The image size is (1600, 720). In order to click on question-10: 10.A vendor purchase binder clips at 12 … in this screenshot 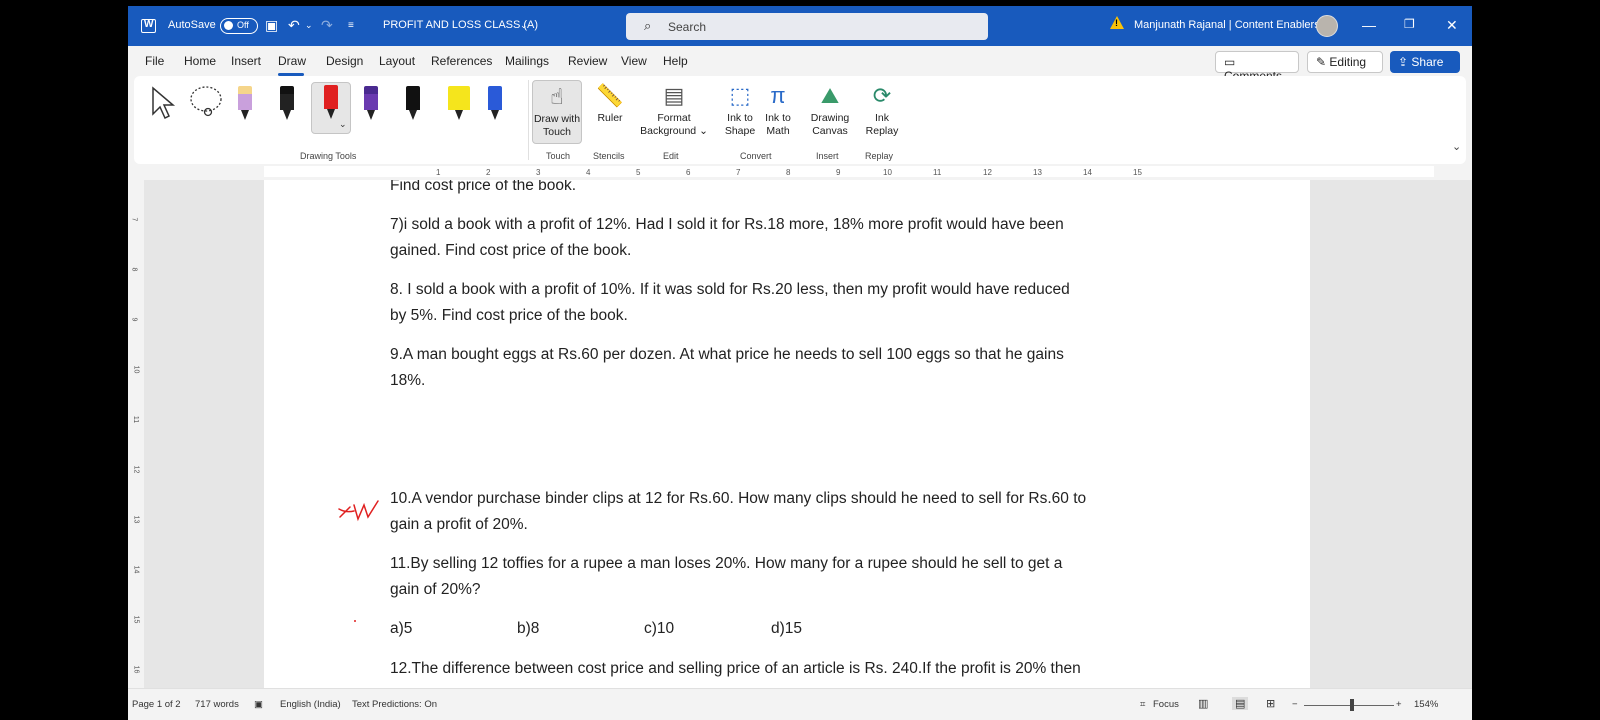, I will do `click(790, 511)`.